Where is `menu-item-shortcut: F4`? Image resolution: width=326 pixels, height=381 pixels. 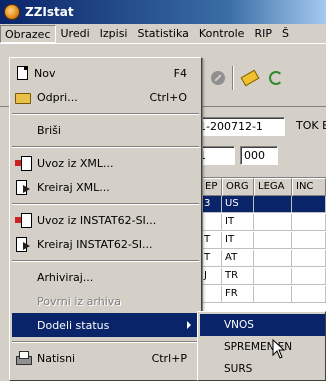
menu-item-shortcut: F4 is located at coordinates (180, 73).